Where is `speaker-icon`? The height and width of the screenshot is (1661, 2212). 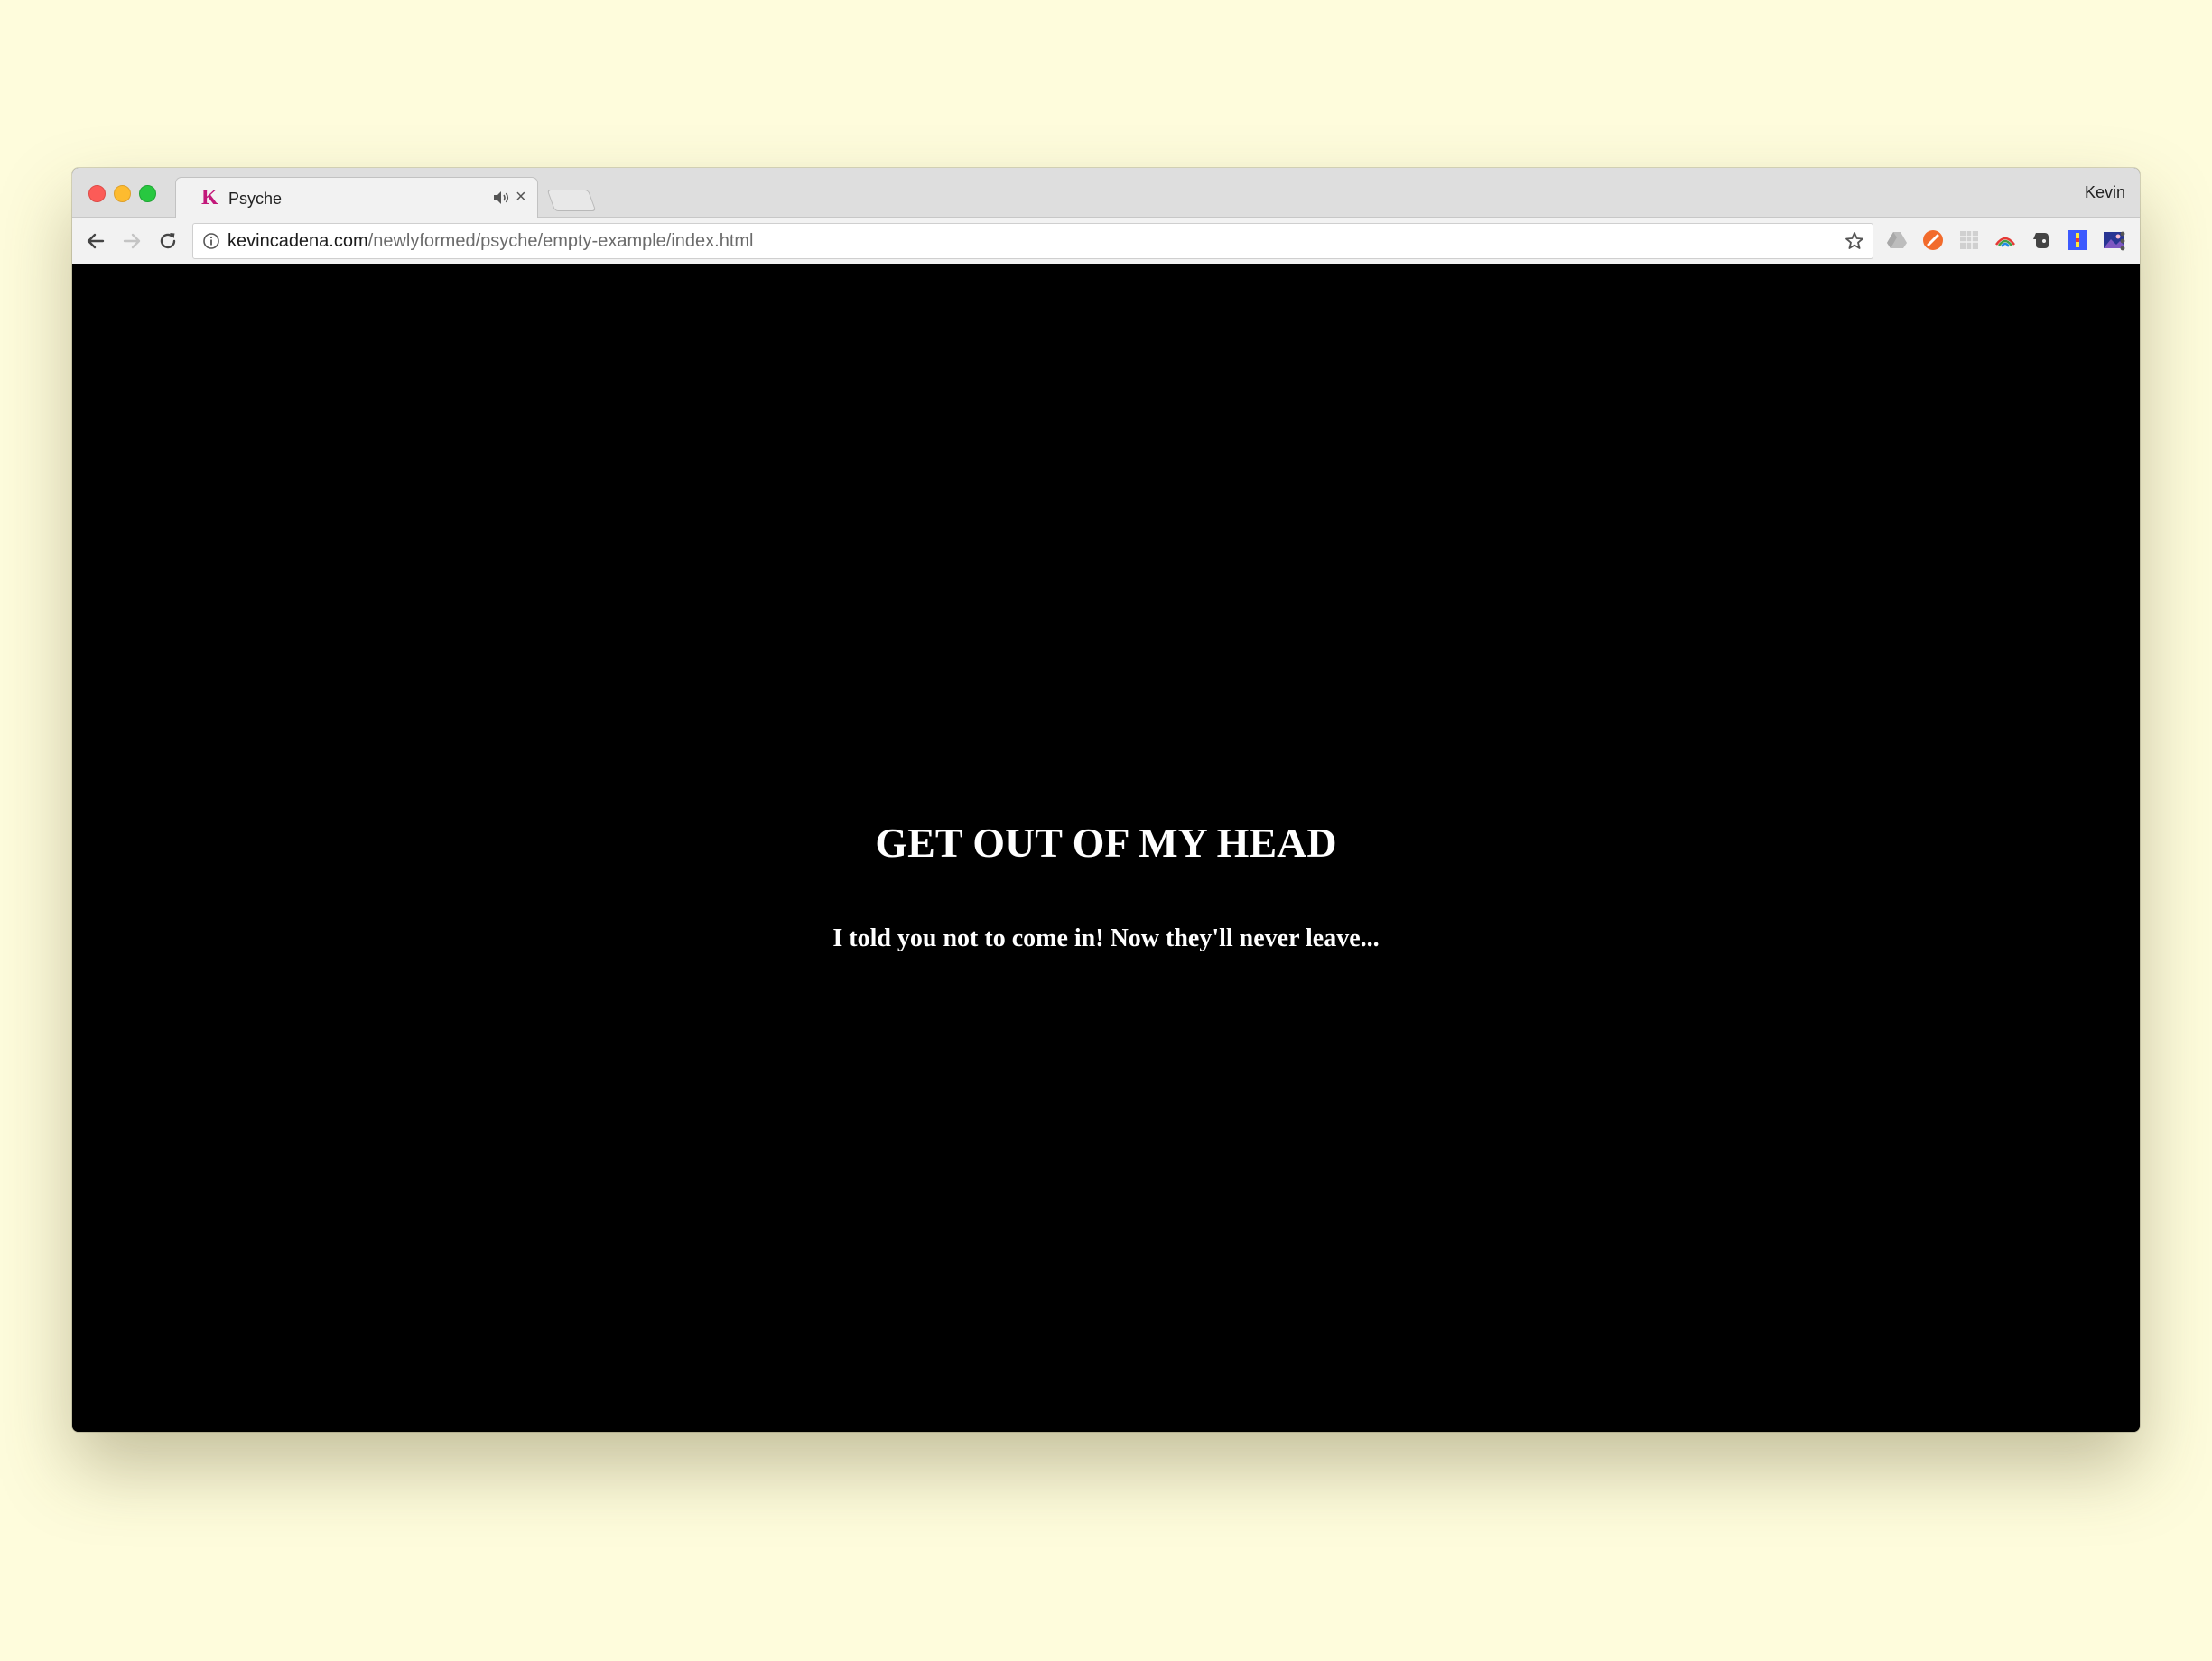
speaker-icon is located at coordinates (501, 198).